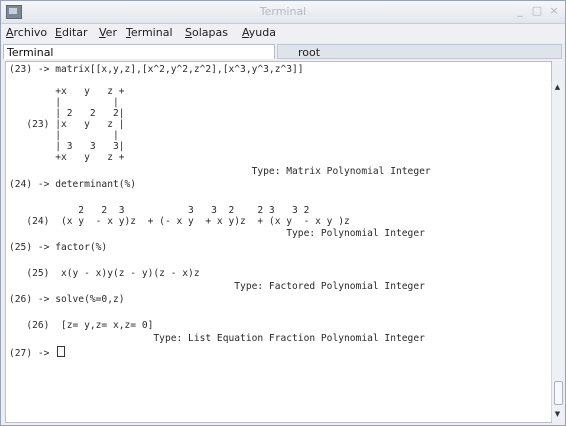  I want to click on tab-terminal: Terminal, so click(139, 51).